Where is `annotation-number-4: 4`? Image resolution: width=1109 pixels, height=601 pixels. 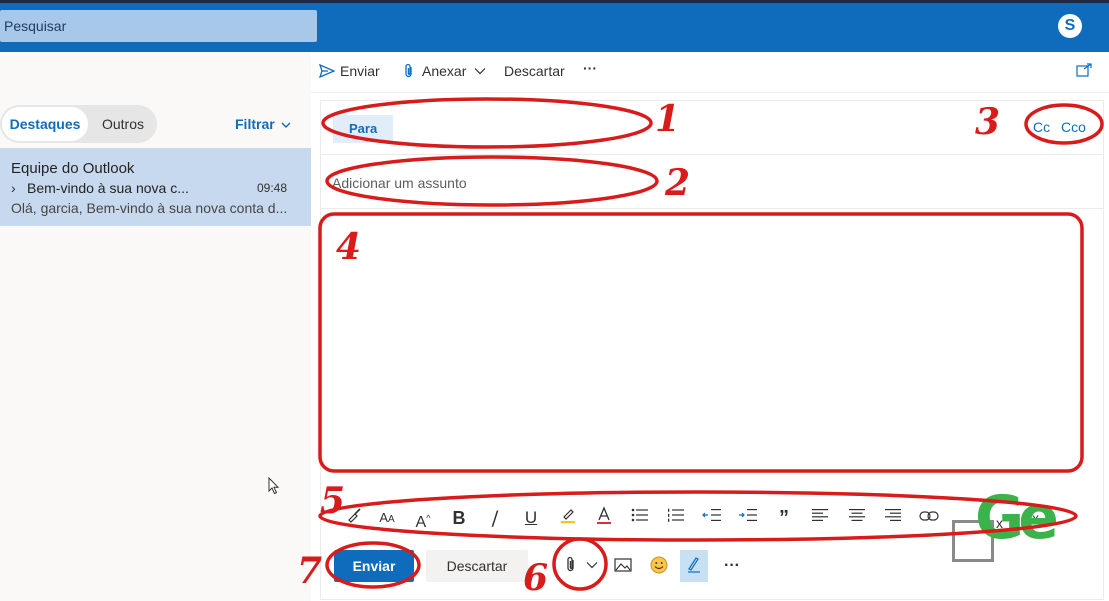 annotation-number-4: 4 is located at coordinates (348, 247).